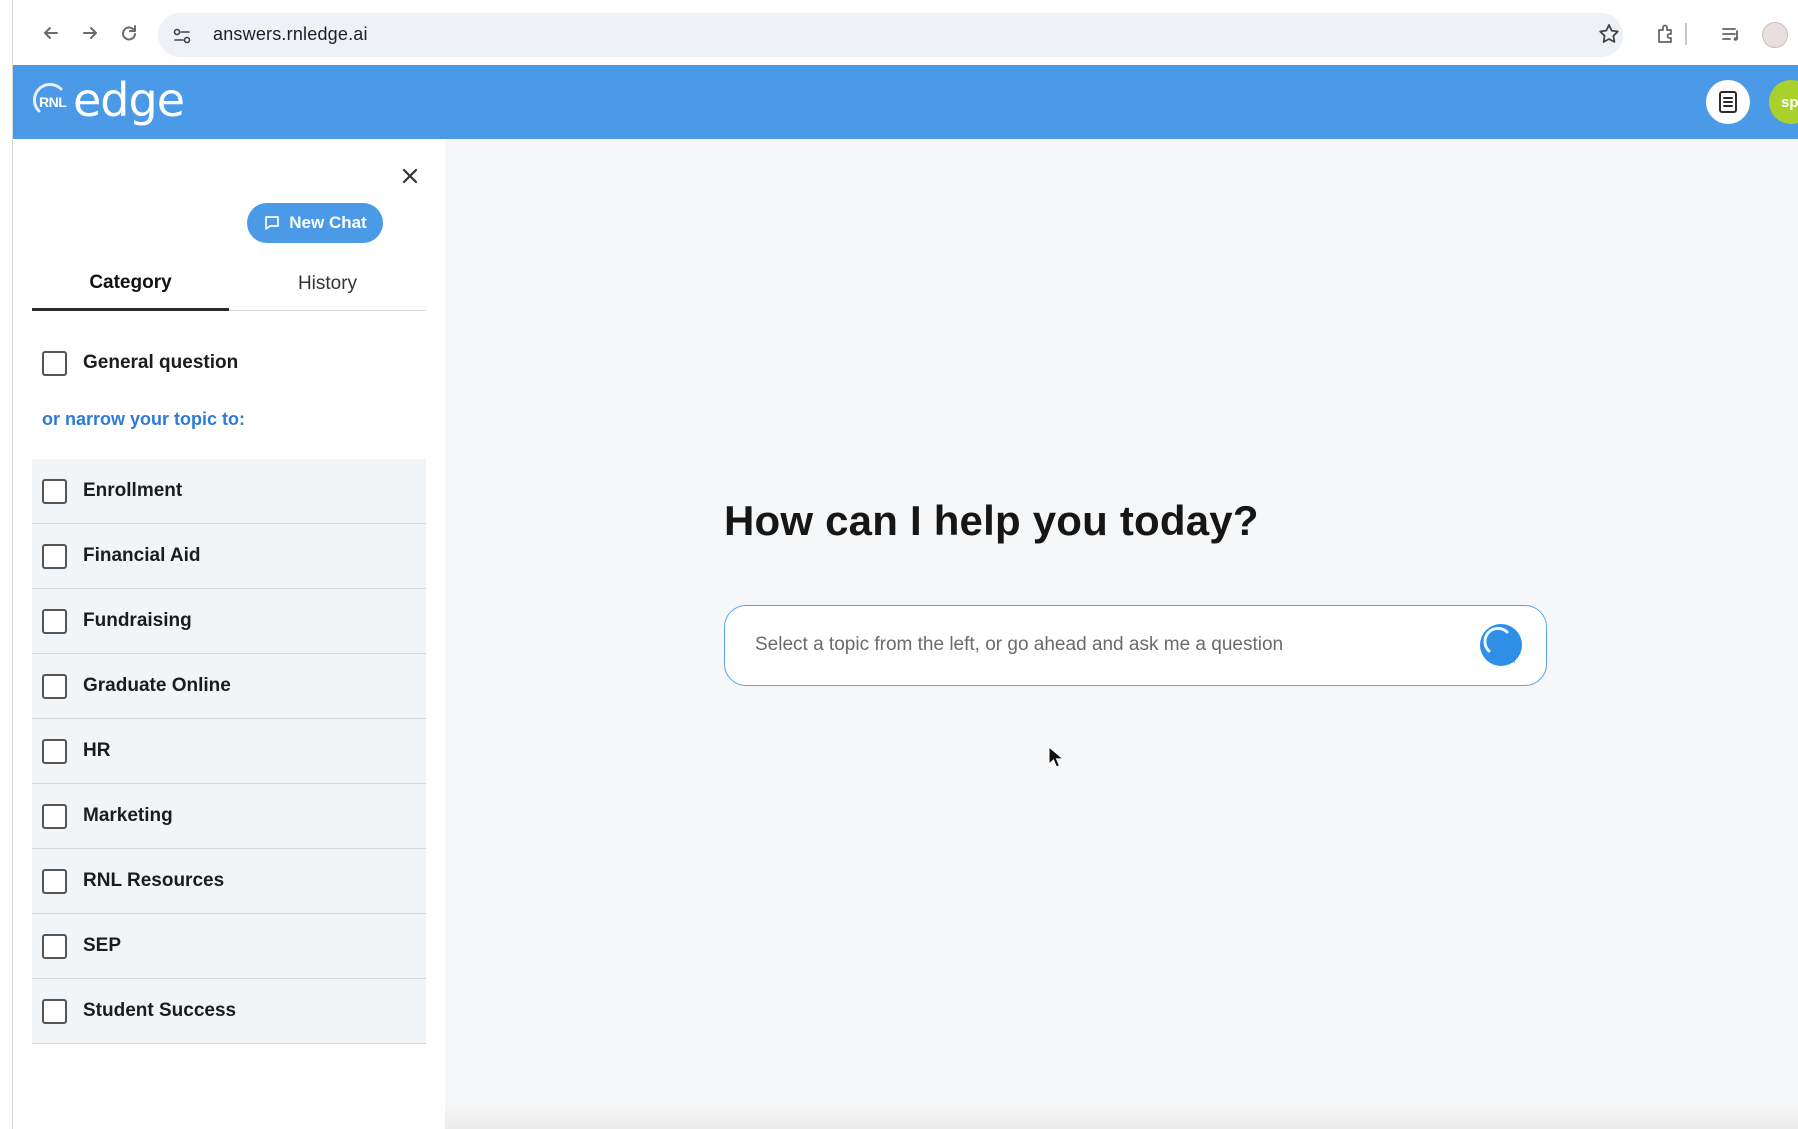 The height and width of the screenshot is (1129, 1798). I want to click on ask-box, so click(1135, 645).